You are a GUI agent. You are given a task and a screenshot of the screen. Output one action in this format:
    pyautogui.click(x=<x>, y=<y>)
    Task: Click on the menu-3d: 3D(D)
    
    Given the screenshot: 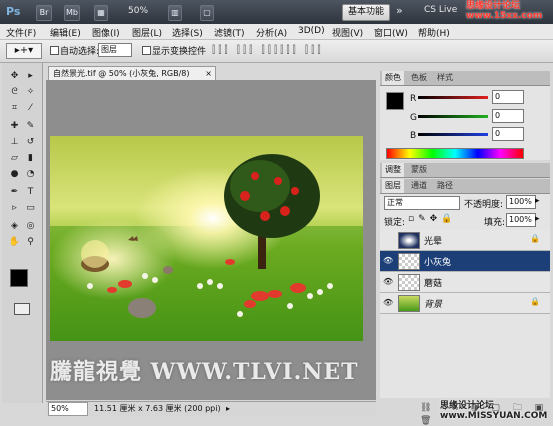 What is the action you would take?
    pyautogui.click(x=311, y=31)
    